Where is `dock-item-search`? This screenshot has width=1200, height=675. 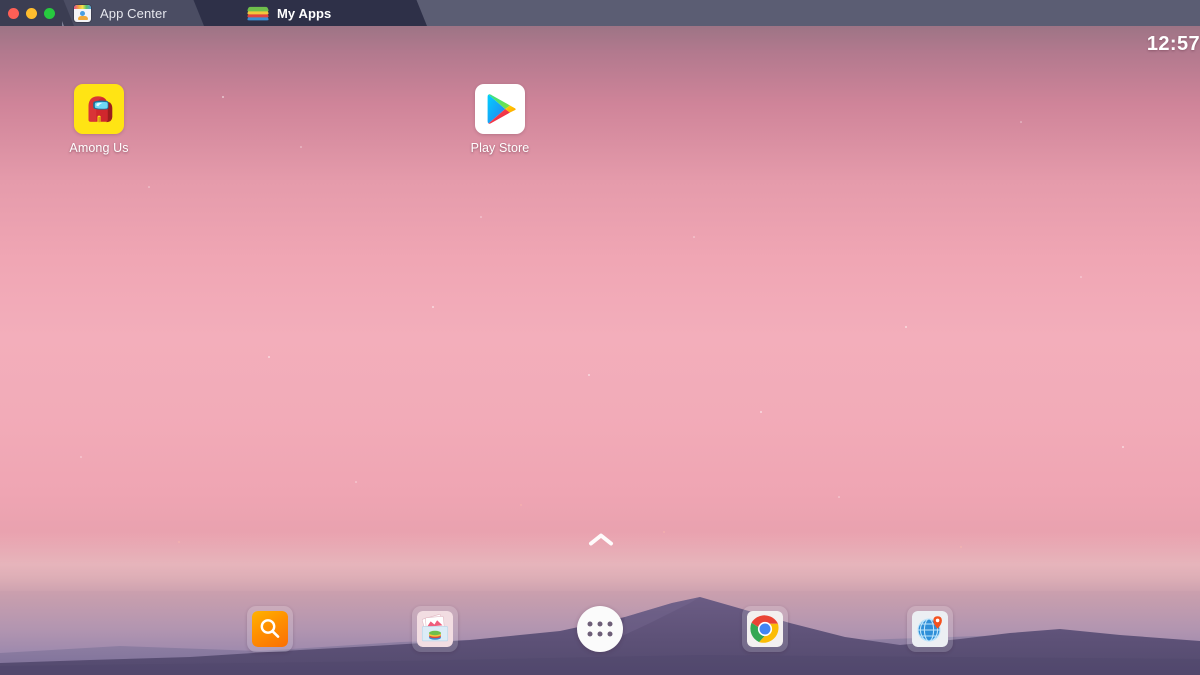
dock-item-search is located at coordinates (270, 629).